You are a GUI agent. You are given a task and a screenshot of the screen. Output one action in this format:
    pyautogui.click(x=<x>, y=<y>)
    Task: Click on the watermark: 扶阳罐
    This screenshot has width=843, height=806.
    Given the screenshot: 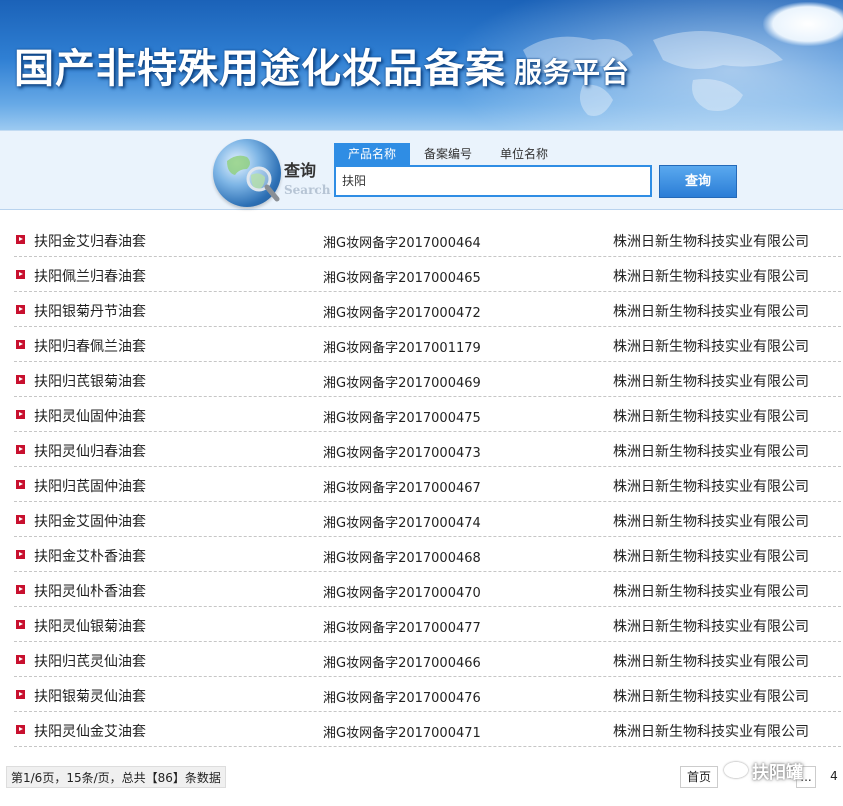 What is the action you would take?
    pyautogui.click(x=763, y=770)
    